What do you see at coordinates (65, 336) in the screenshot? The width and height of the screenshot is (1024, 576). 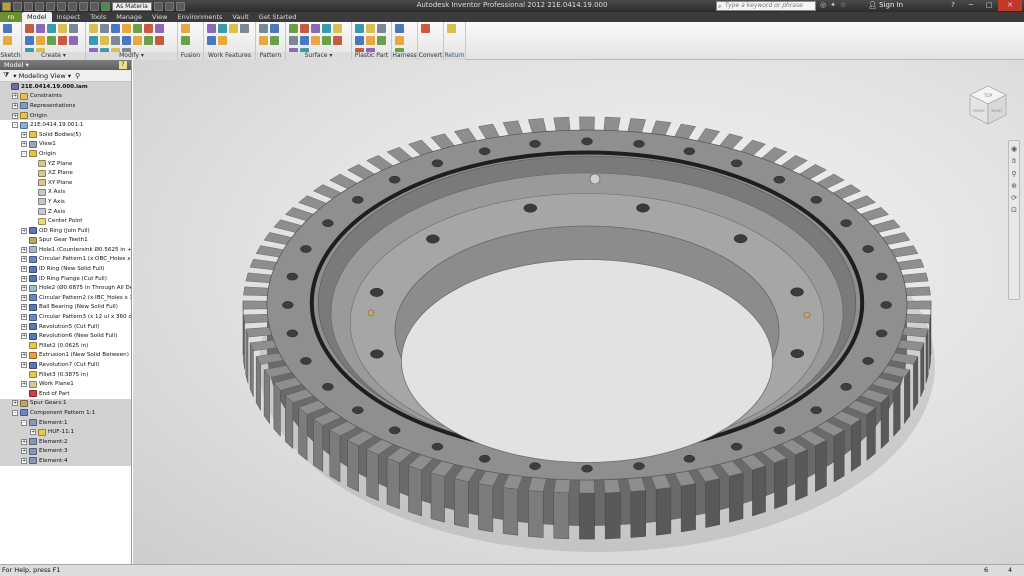 I see `browser-node: + Revolution6 (New Solid Full)` at bounding box center [65, 336].